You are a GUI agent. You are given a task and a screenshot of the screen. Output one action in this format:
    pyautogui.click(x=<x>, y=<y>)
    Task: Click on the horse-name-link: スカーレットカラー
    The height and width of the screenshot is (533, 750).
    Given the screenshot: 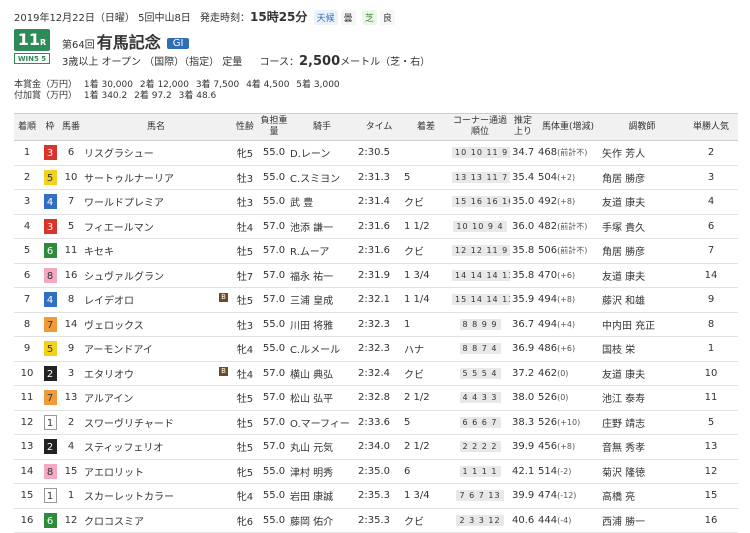 What is the action you would take?
    pyautogui.click(x=129, y=497)
    